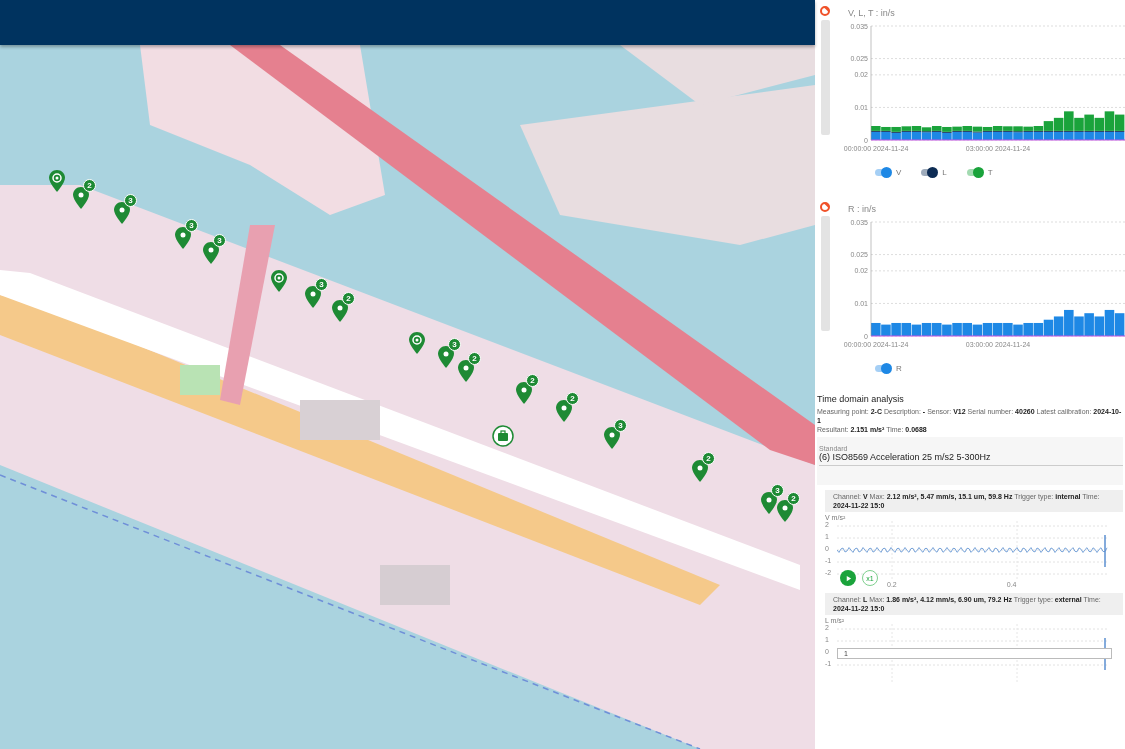 Image resolution: width=1125 pixels, height=749 pixels. What do you see at coordinates (862, 209) in the screenshot?
I see `chart-title: R : in/s` at bounding box center [862, 209].